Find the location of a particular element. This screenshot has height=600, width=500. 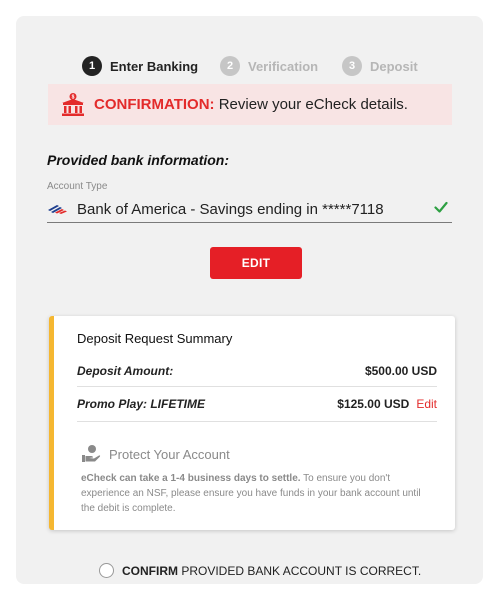

step-number: 3 is located at coordinates (352, 66).